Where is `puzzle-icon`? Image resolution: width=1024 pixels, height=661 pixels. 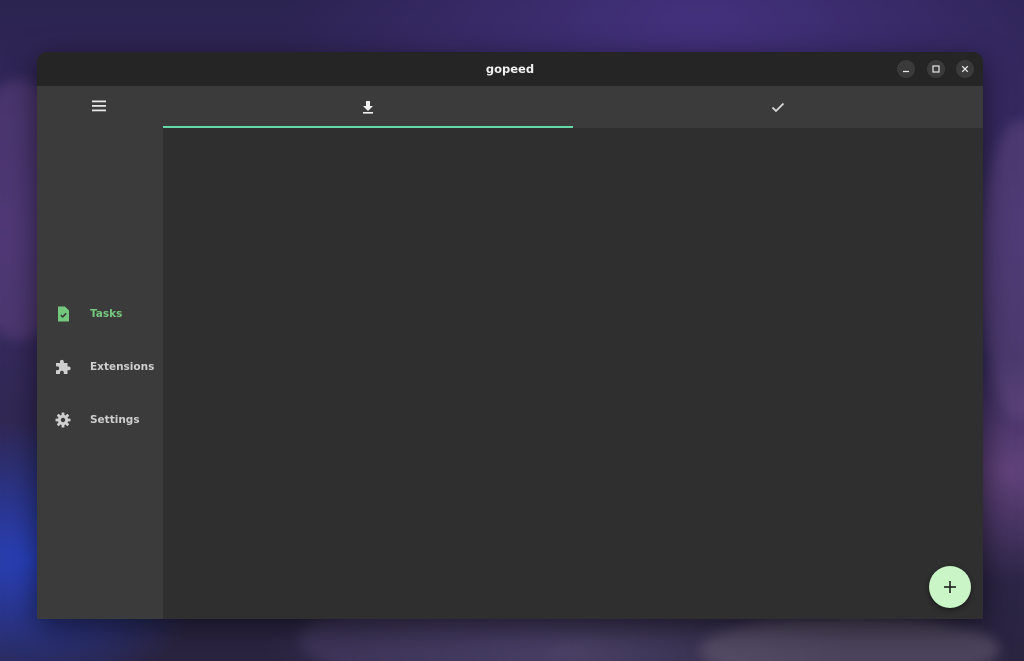 puzzle-icon is located at coordinates (63, 366).